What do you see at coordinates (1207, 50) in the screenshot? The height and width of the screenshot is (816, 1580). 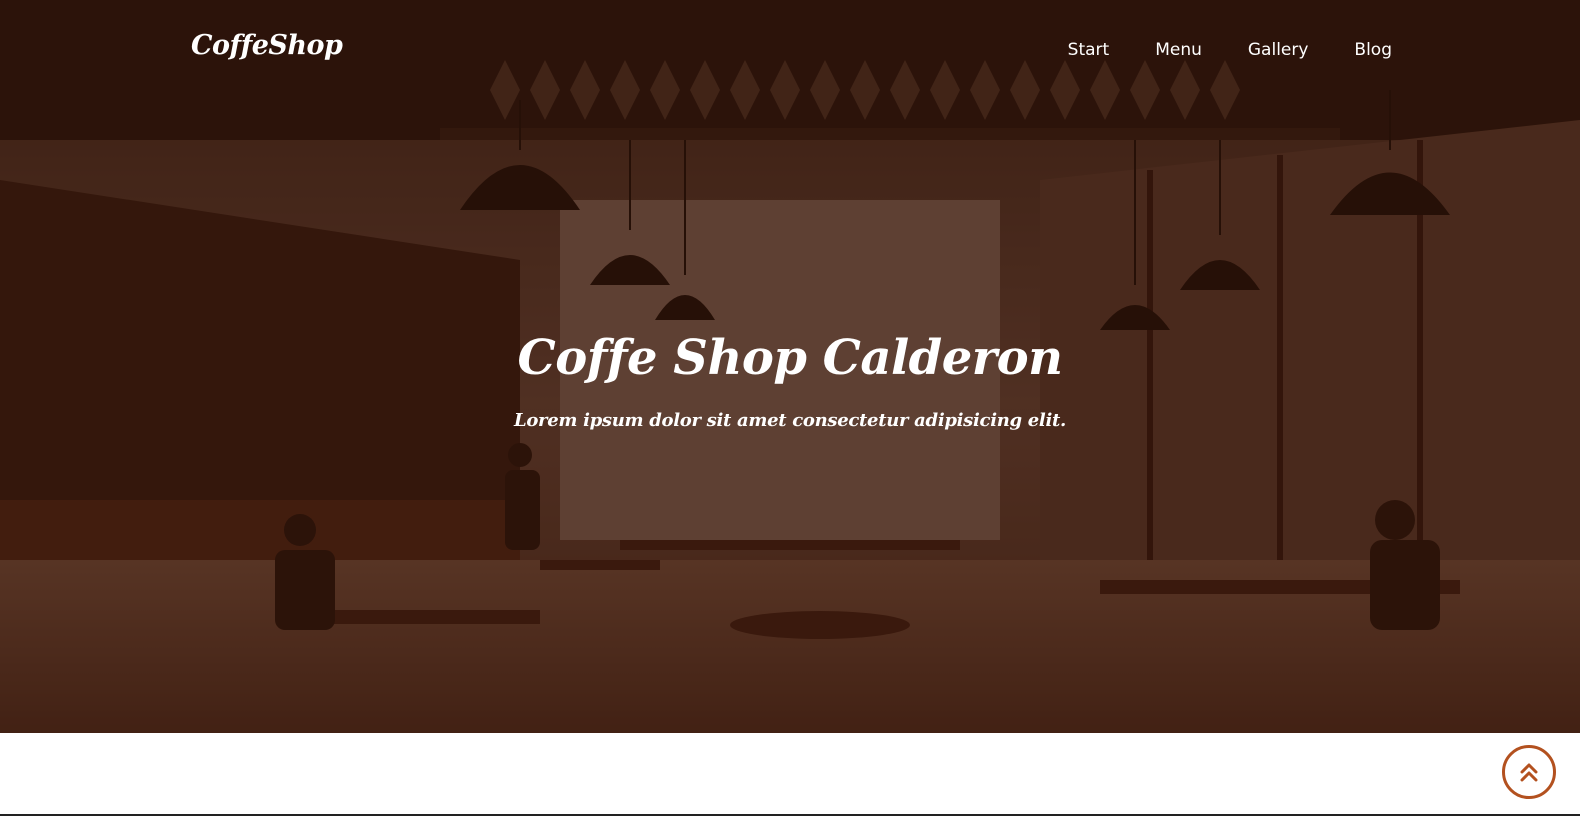 I see `main-nav: Start Menu Gallery Blog` at bounding box center [1207, 50].